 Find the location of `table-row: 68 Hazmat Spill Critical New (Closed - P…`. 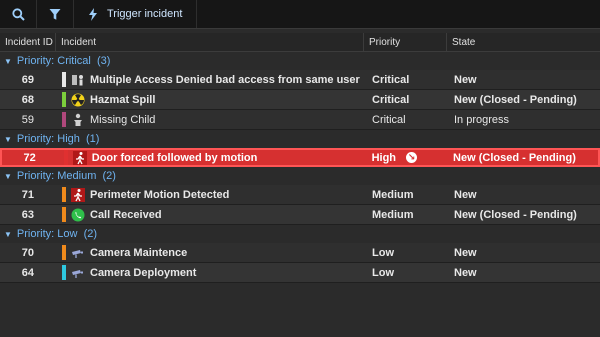

table-row: 68 Hazmat Spill Critical New (Closed - P… is located at coordinates (300, 100).